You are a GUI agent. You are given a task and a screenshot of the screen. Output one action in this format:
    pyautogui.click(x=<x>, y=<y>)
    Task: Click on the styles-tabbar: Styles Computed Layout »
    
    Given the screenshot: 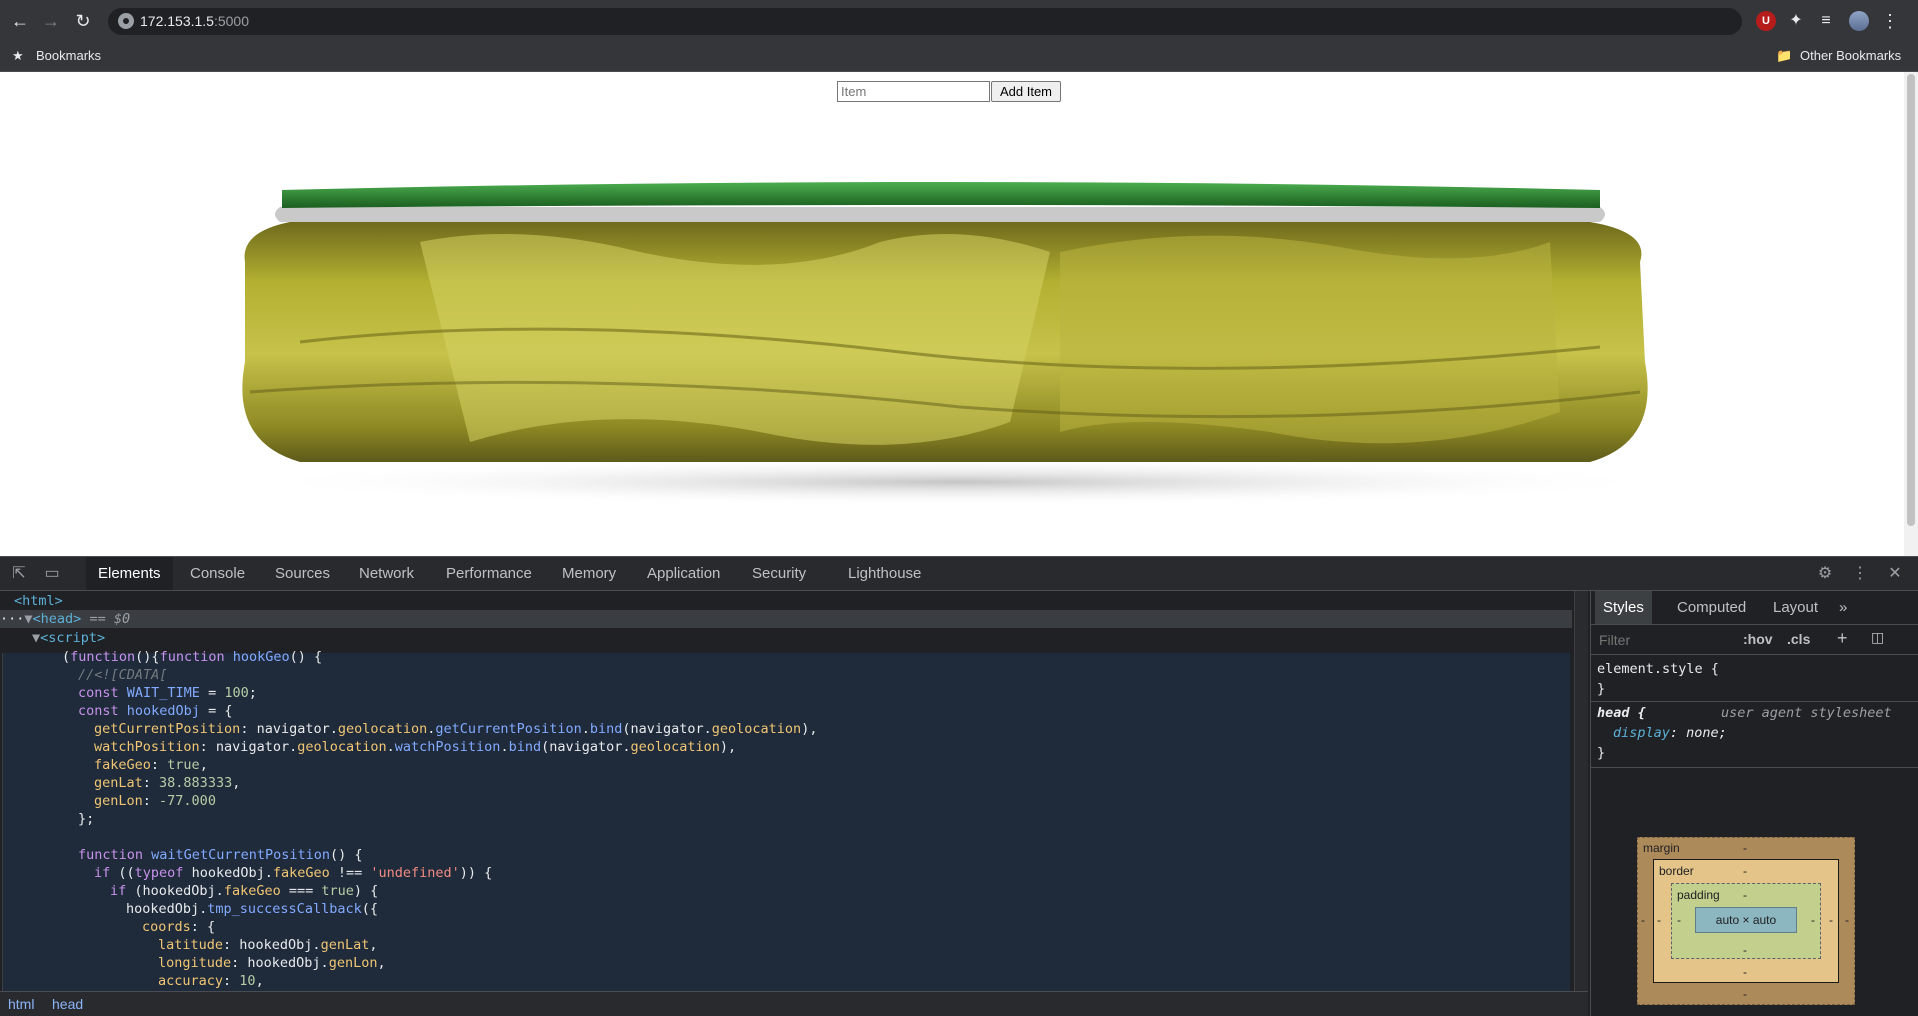 What is the action you would take?
    pyautogui.click(x=1754, y=608)
    